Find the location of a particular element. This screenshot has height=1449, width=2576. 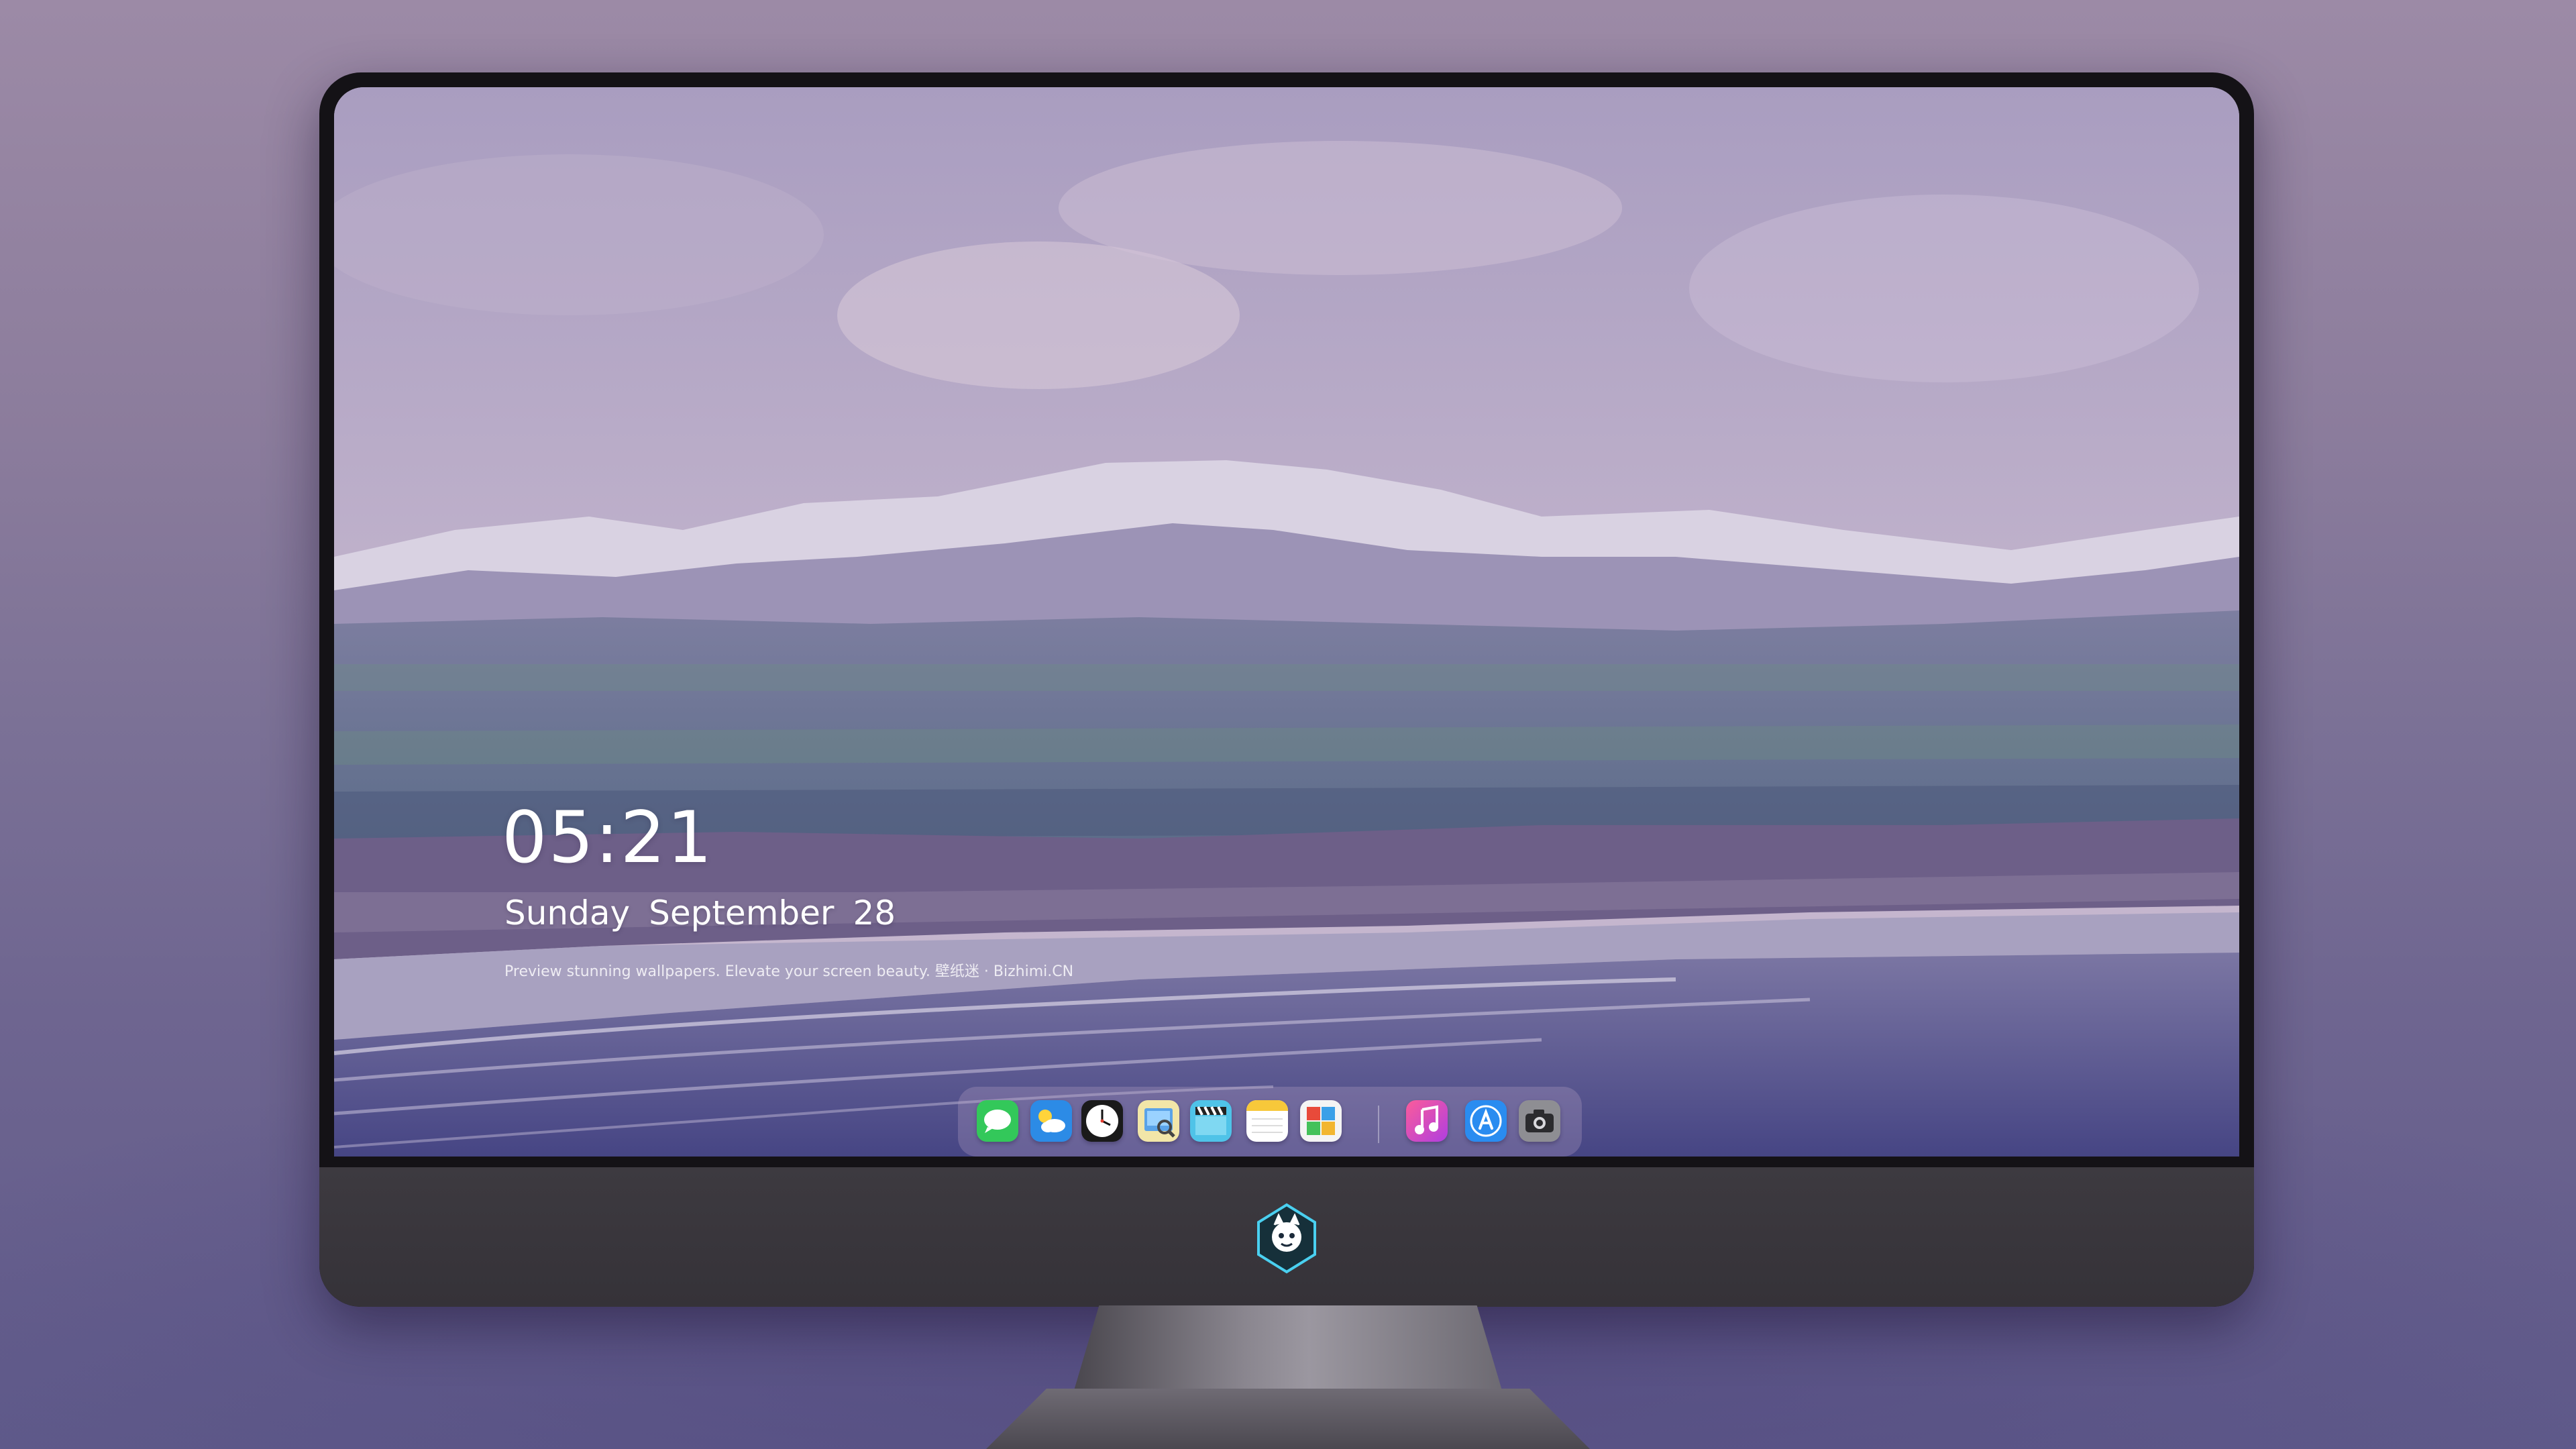

lock-screen-date: Sunday September 28 is located at coordinates (709, 913).